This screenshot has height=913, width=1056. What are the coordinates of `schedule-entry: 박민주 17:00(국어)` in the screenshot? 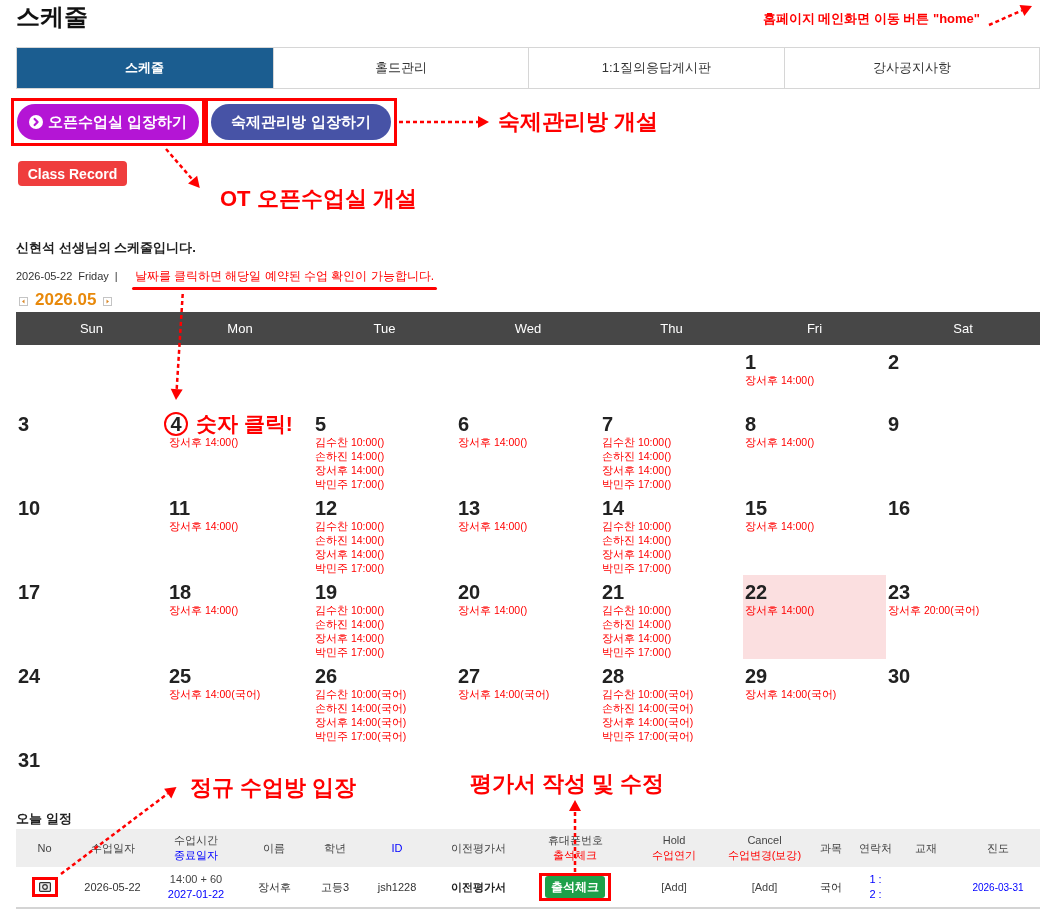 It's located at (361, 736).